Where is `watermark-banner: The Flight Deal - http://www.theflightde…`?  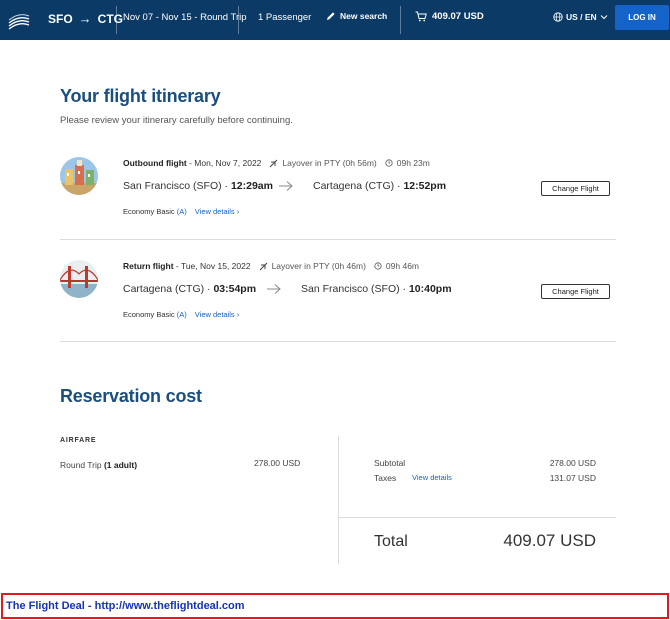 watermark-banner: The Flight Deal - http://www.theflightde… is located at coordinates (335, 606).